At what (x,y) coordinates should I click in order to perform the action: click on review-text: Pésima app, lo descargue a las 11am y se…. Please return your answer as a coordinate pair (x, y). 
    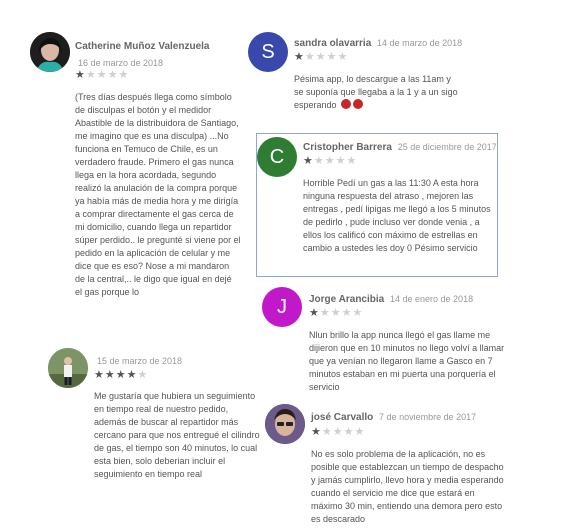
    Looking at the image, I should click on (376, 92).